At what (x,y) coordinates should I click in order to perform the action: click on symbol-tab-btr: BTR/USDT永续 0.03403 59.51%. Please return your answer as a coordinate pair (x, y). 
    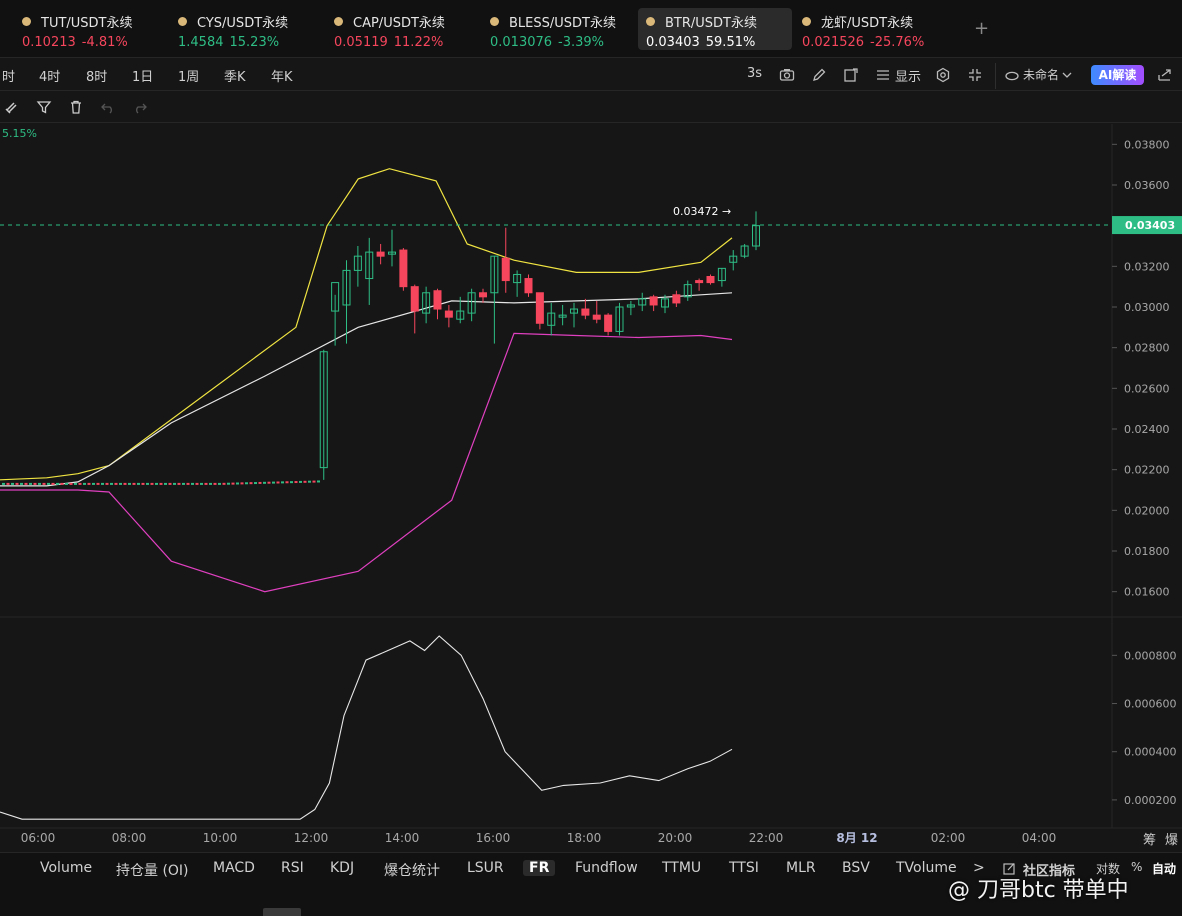
    Looking at the image, I should click on (715, 29).